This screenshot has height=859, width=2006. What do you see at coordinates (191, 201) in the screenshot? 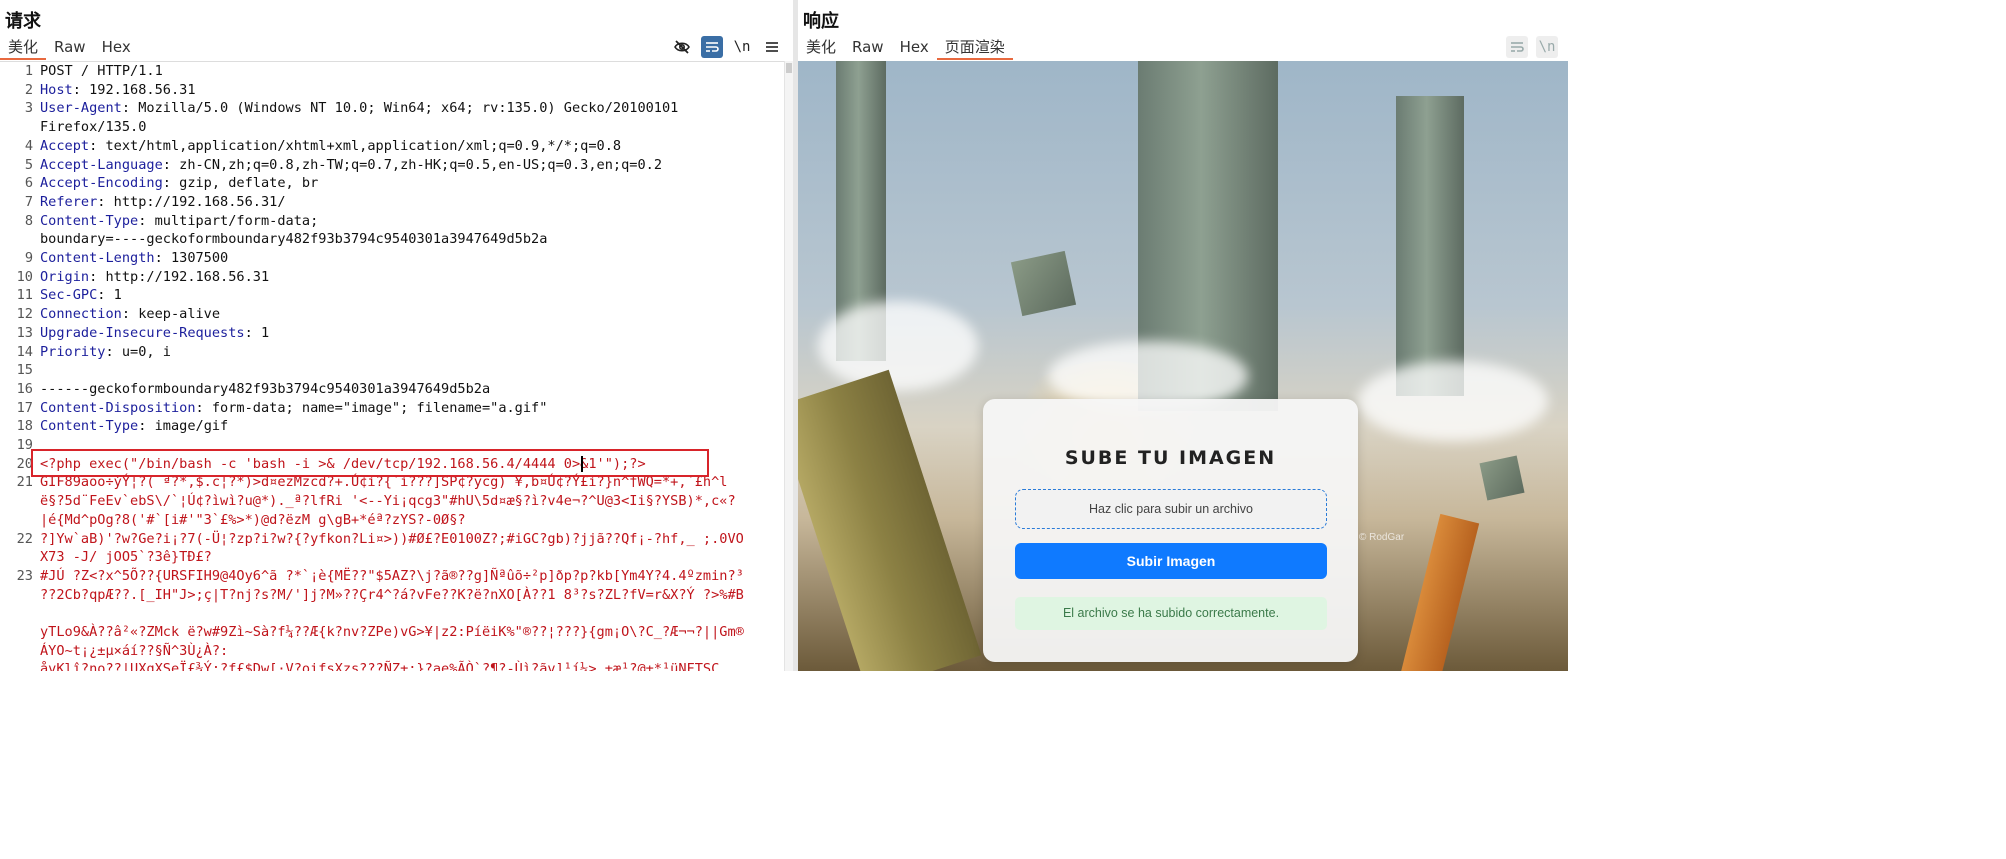
I see `header-value: : http://192.168.56.31/` at bounding box center [191, 201].